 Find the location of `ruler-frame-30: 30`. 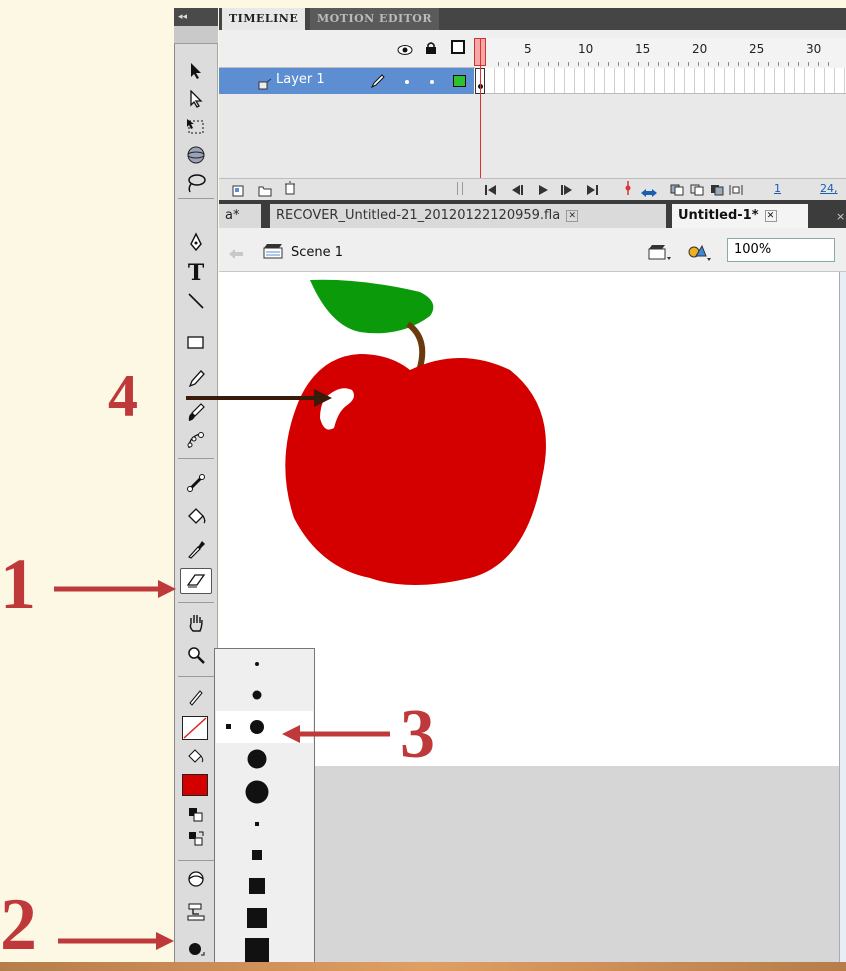

ruler-frame-30: 30 is located at coordinates (814, 49).